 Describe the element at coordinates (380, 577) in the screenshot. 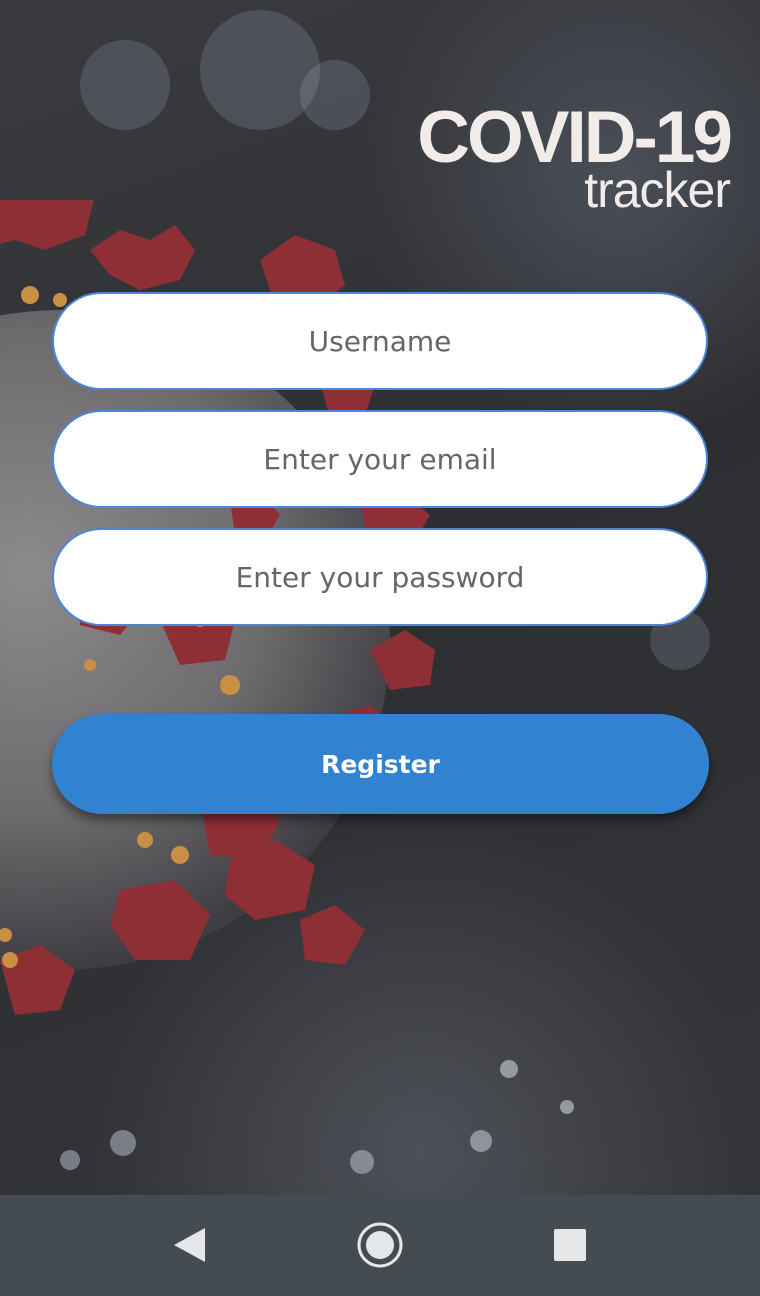

I see `password-input` at that location.